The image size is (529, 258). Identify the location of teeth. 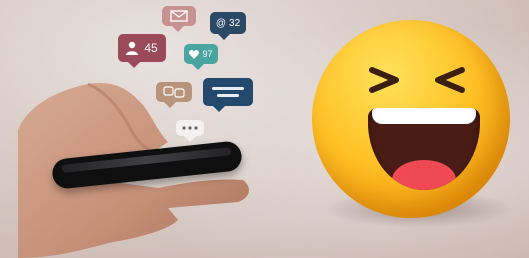
(424, 116).